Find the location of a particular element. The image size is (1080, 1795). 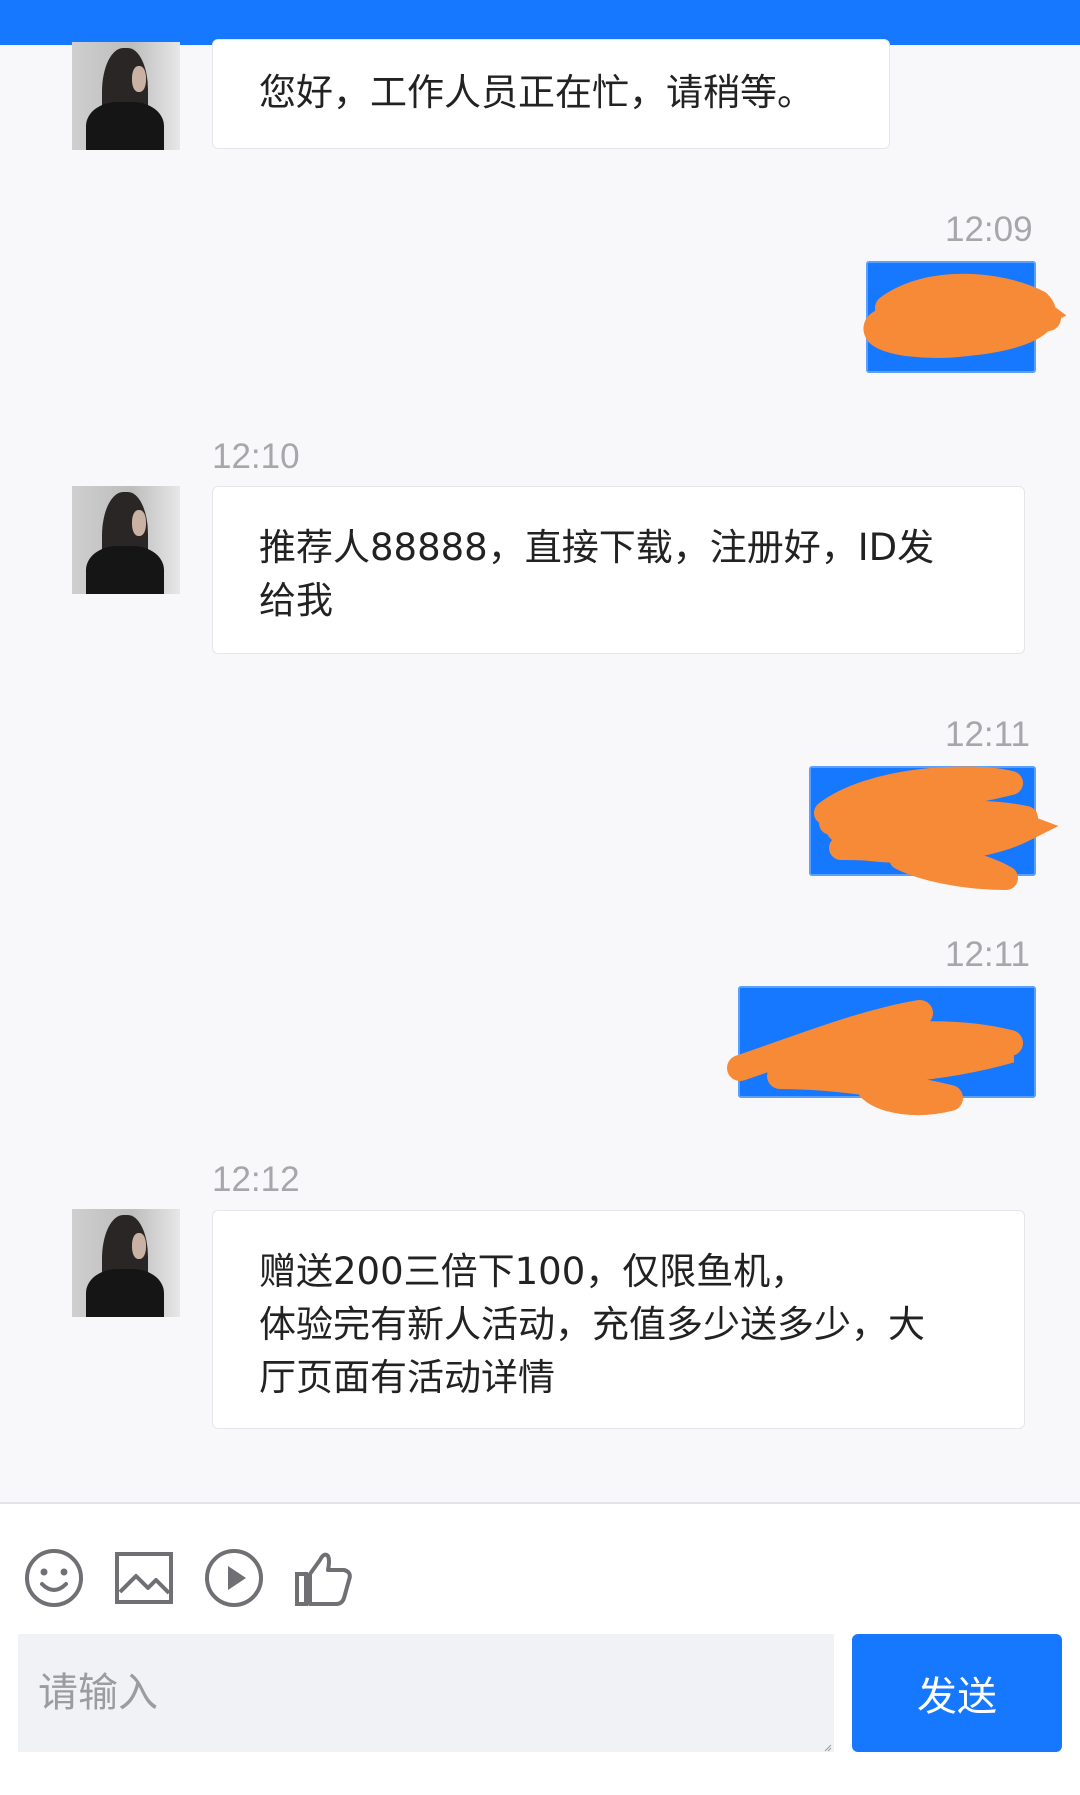

resize-handle-icon is located at coordinates (828, 1748).